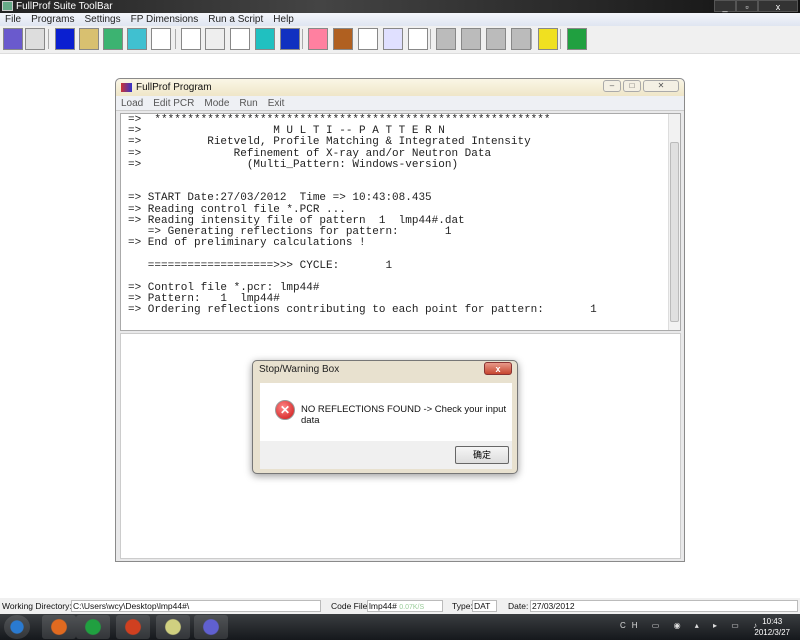 The width and height of the screenshot is (800, 640). I want to click on supercell-icon, so click(393, 39).